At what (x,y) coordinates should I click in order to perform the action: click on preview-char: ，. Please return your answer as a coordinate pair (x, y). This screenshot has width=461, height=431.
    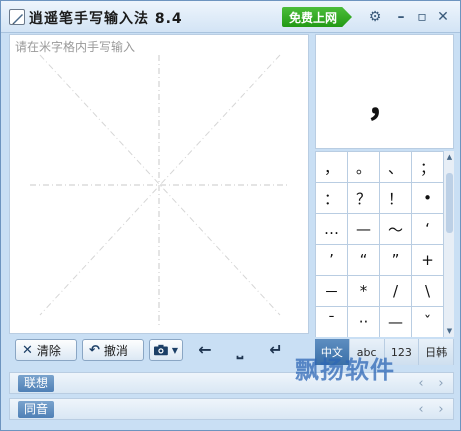
    Looking at the image, I should click on (384, 104).